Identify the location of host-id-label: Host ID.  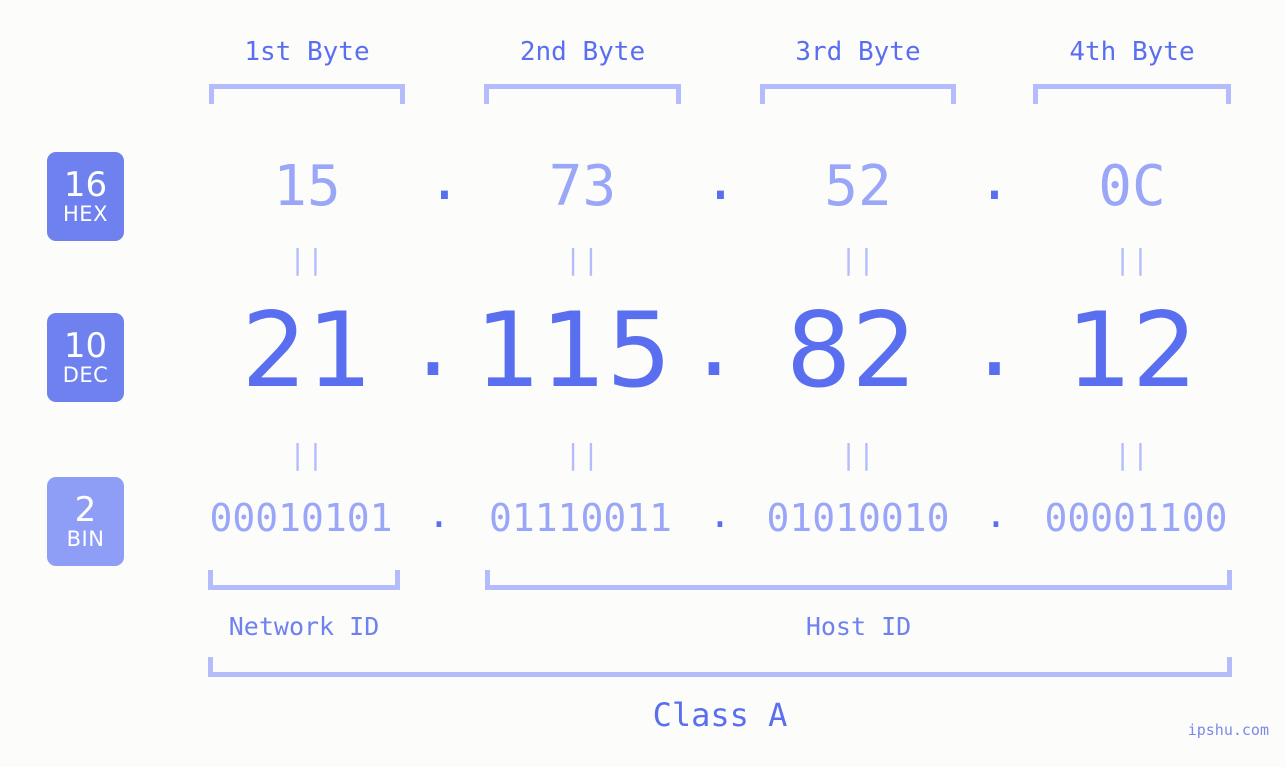
(858, 626).